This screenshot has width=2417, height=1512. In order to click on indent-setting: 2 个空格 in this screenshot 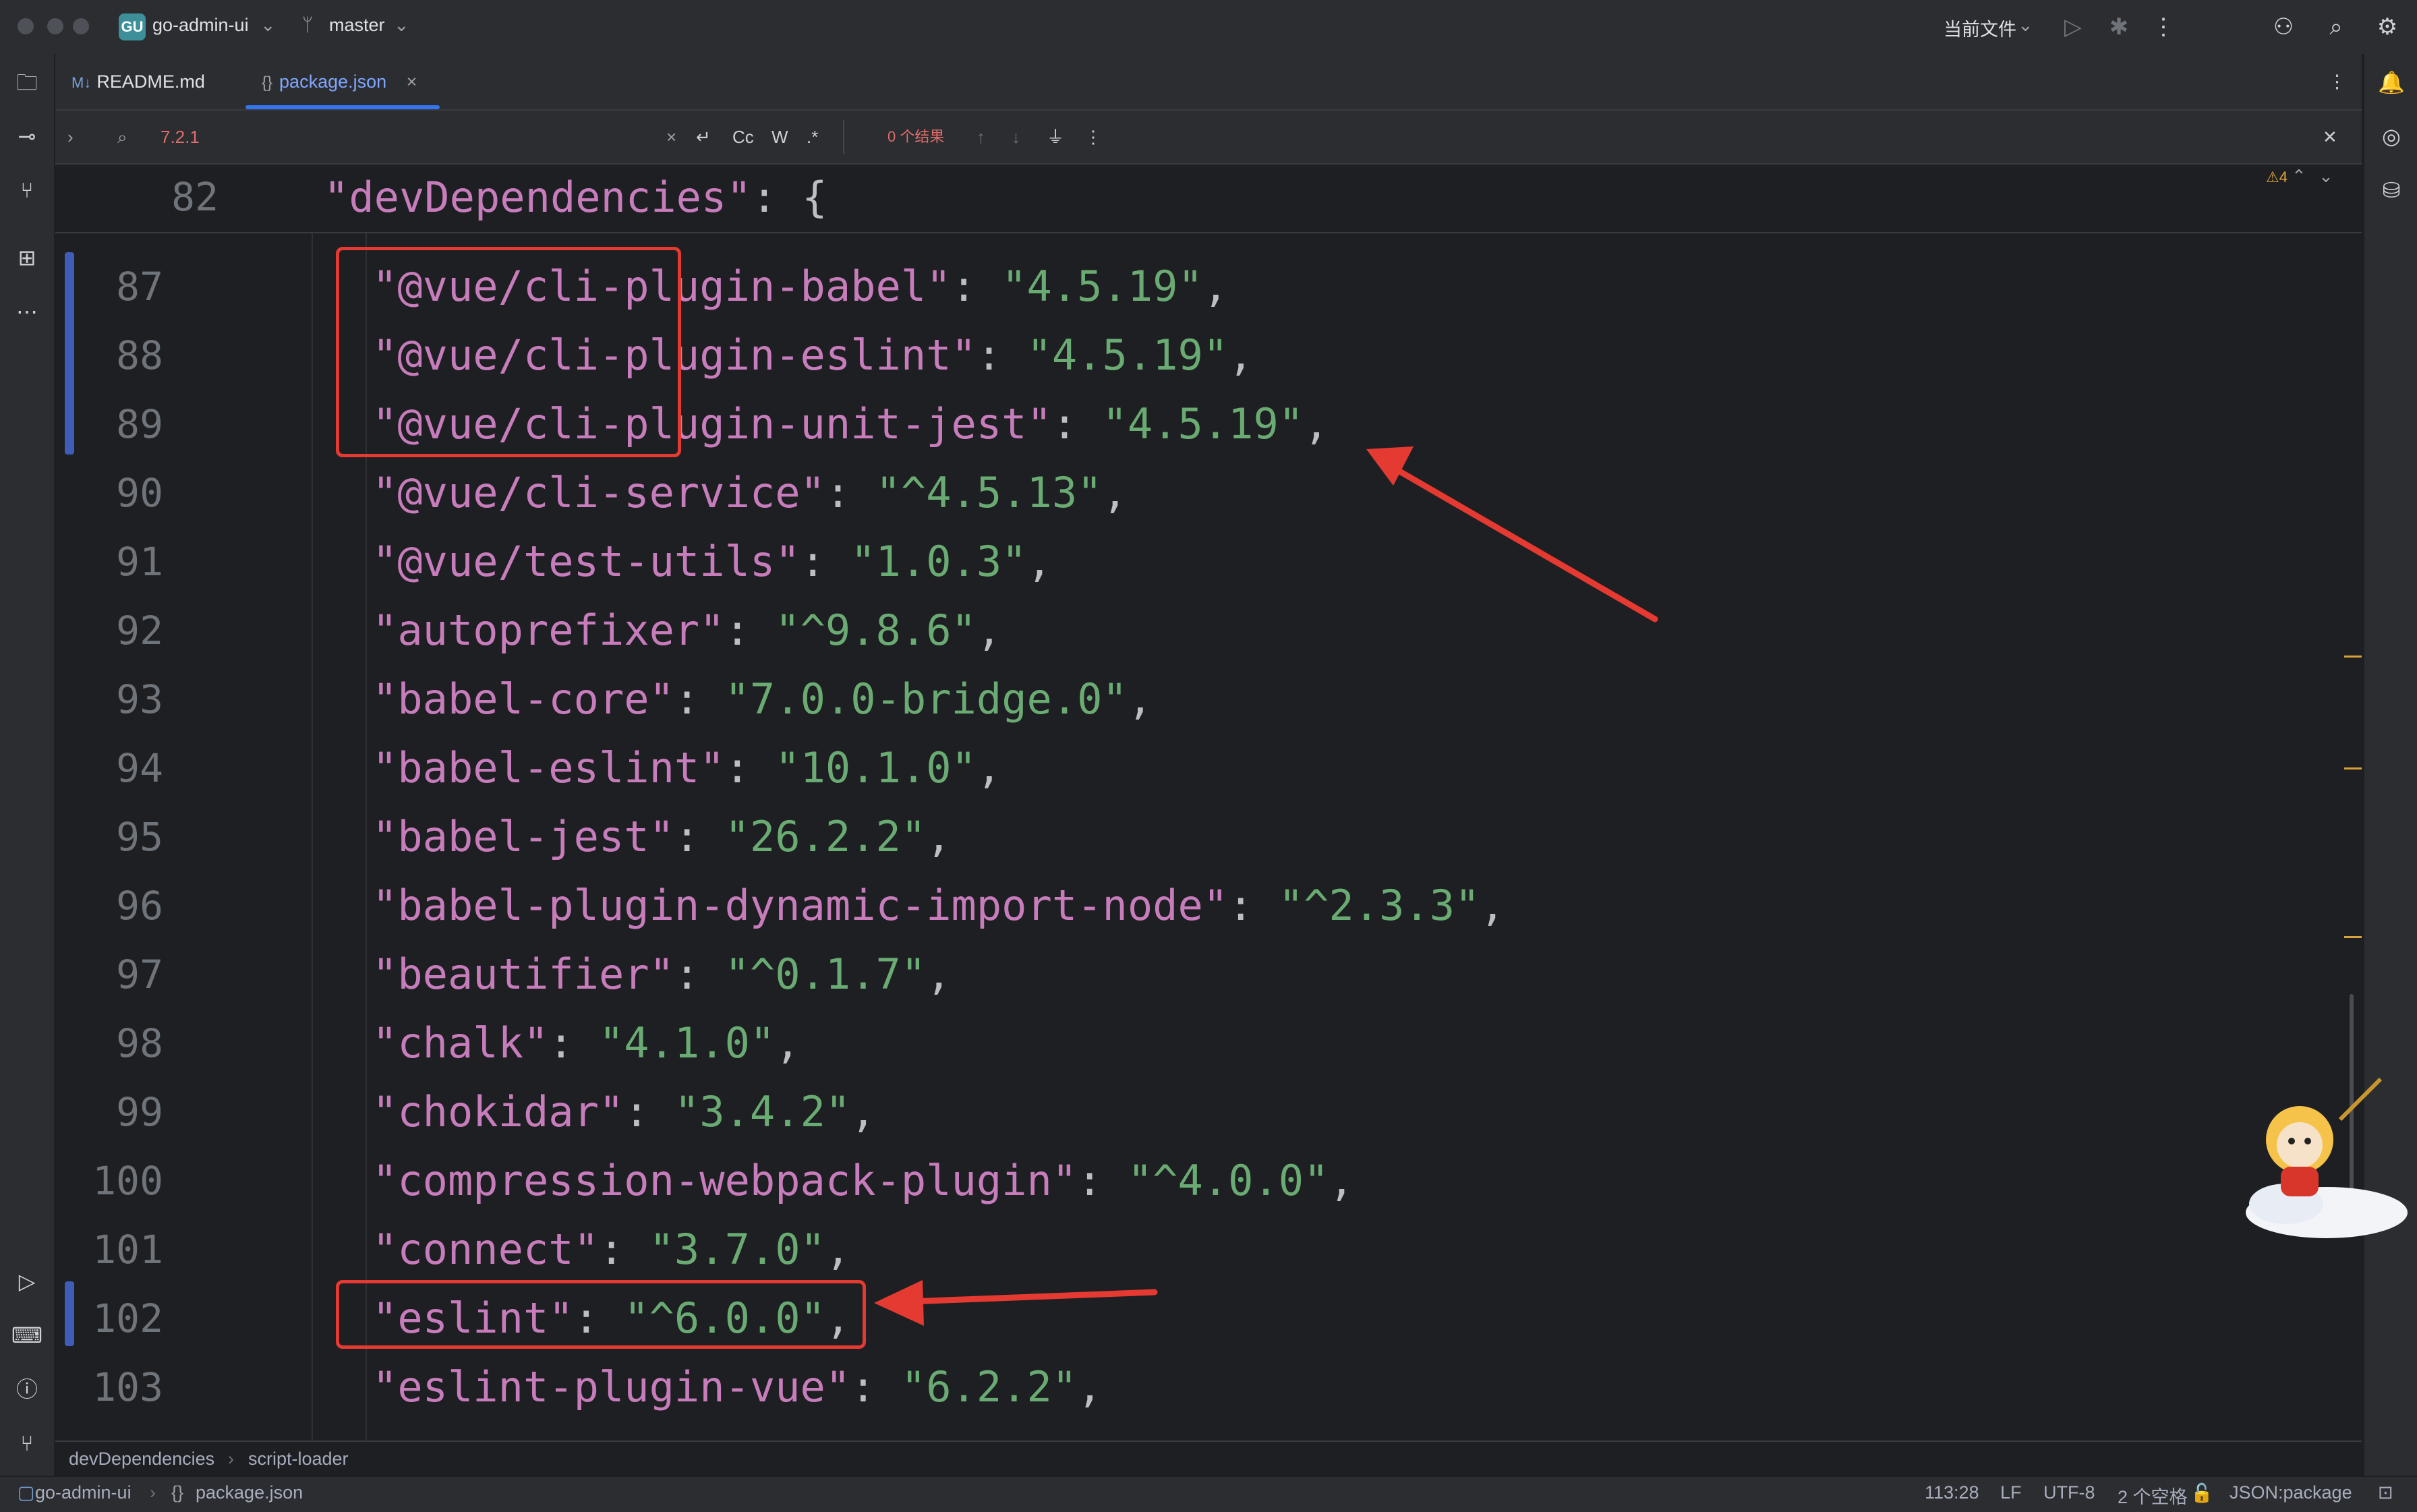, I will do `click(2153, 1495)`.